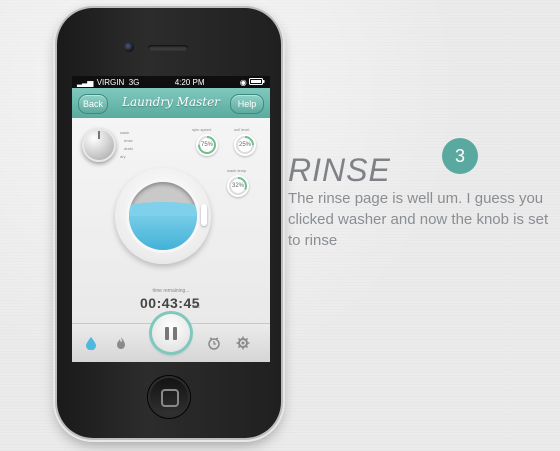  I want to click on dial-soil-value: 25%, so click(244, 145).